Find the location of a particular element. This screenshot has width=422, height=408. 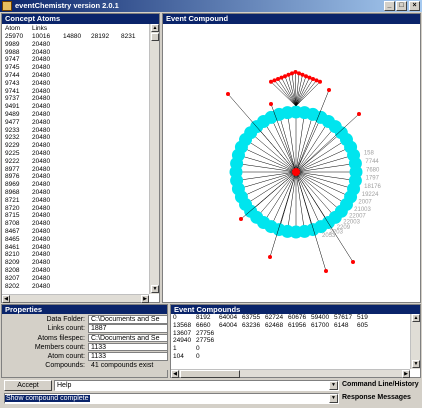

list-item: 9477 20480 is located at coordinates (76, 123).